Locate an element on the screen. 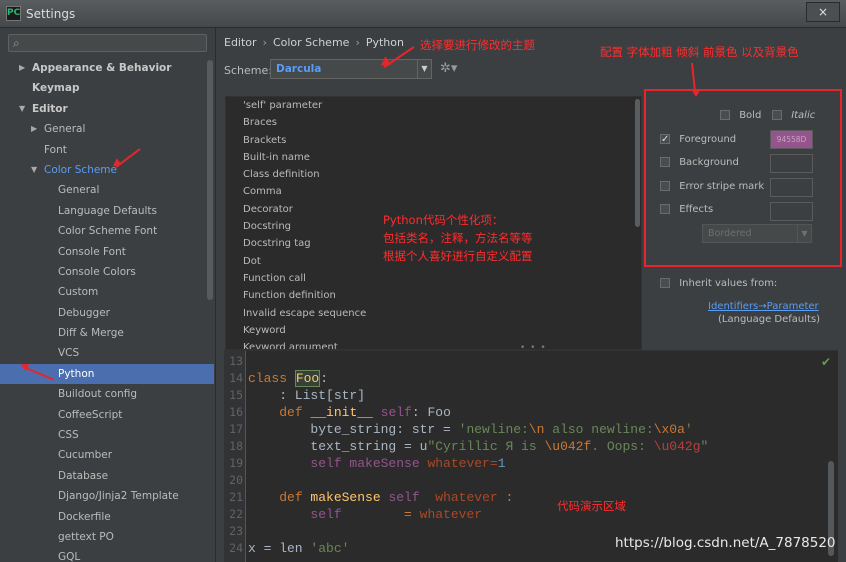  close-button: × is located at coordinates (823, 12).